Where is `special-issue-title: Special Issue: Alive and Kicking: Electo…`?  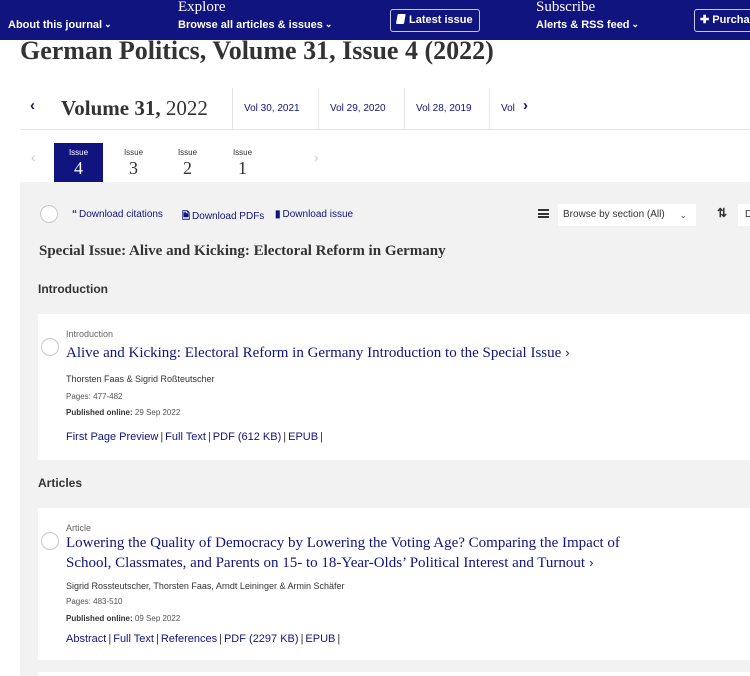 special-issue-title: Special Issue: Alive and Kicking: Electo… is located at coordinates (242, 251).